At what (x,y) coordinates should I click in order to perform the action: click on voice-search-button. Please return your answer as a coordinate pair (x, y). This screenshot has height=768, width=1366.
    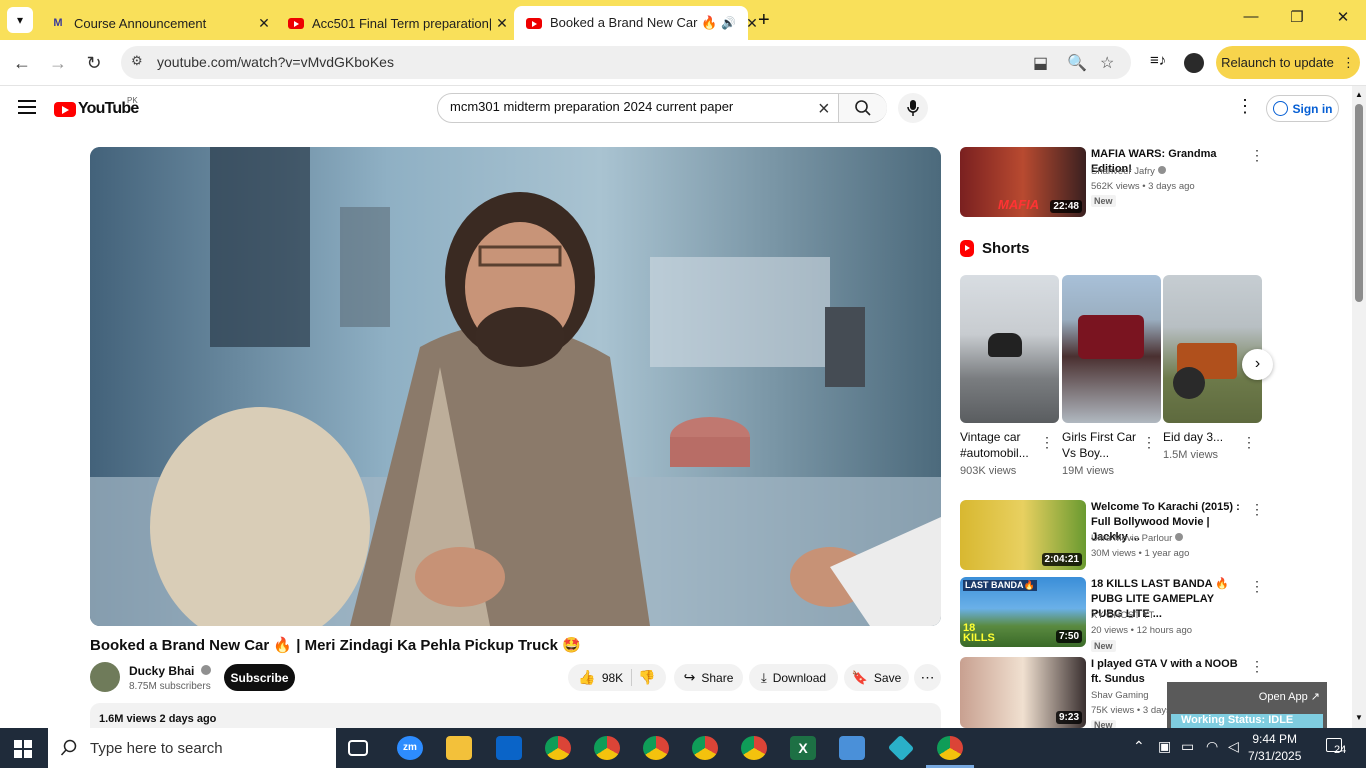
    Looking at the image, I should click on (913, 108).